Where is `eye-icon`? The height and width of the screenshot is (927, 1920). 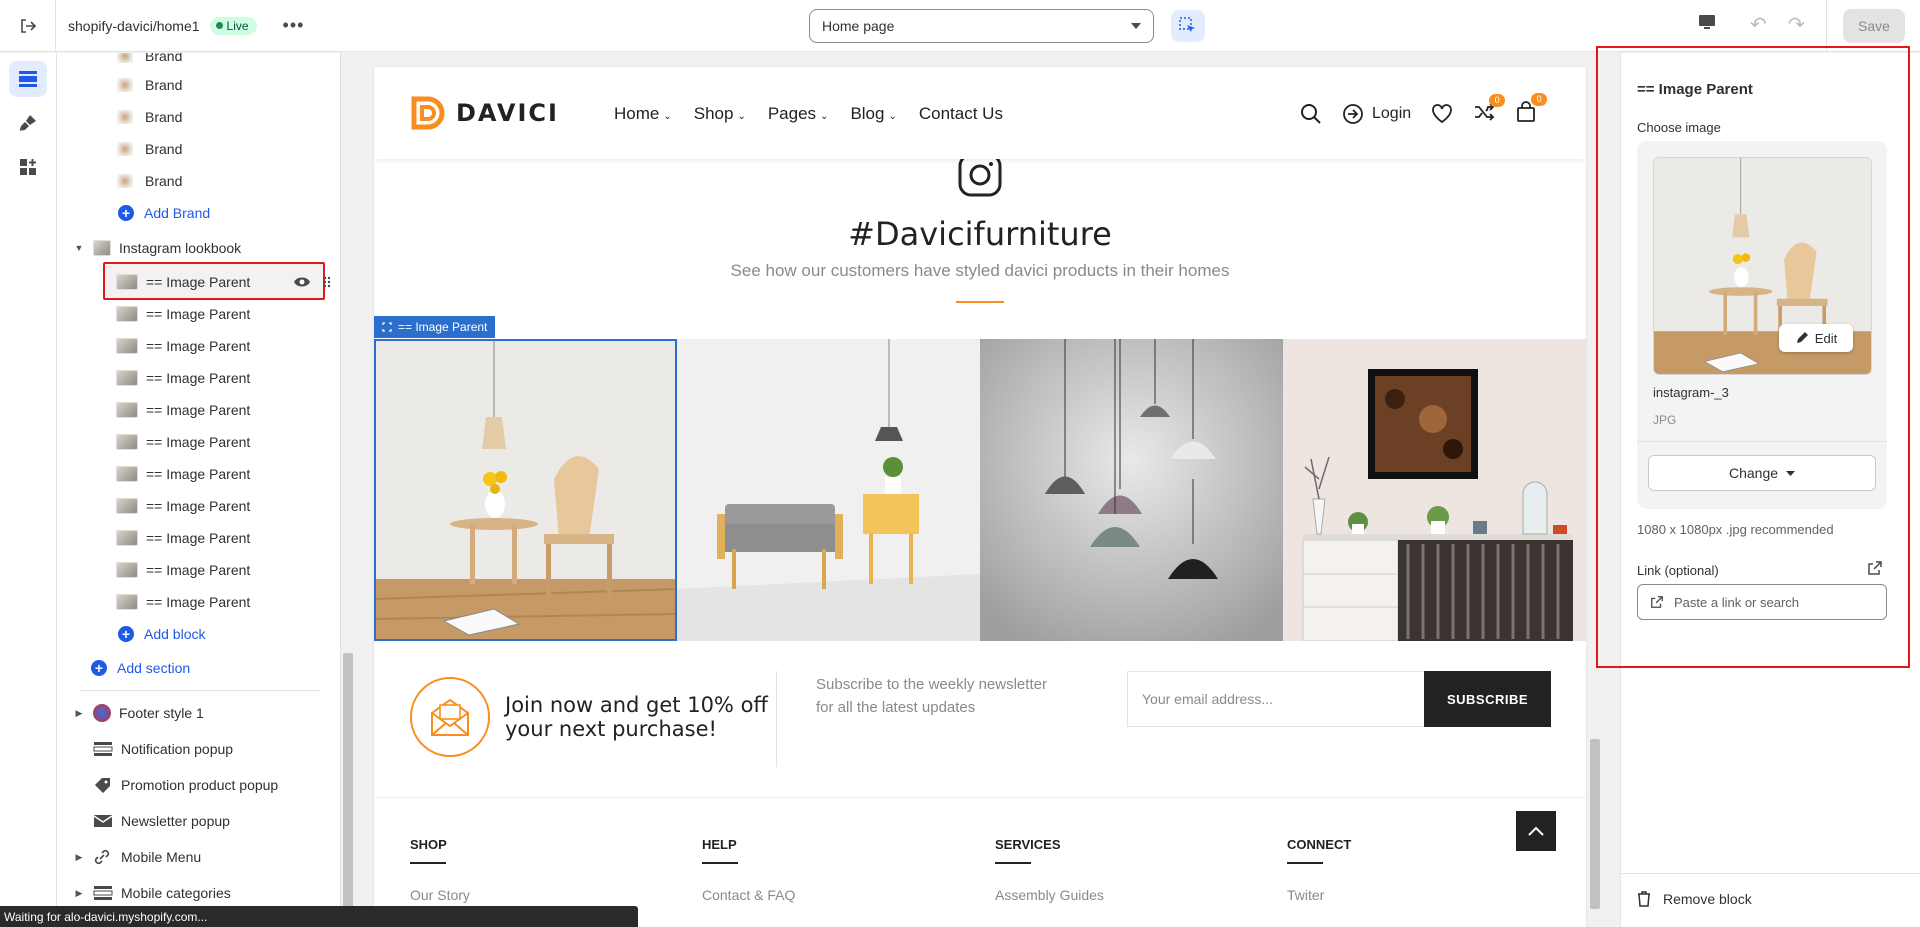
eye-icon is located at coordinates (302, 282).